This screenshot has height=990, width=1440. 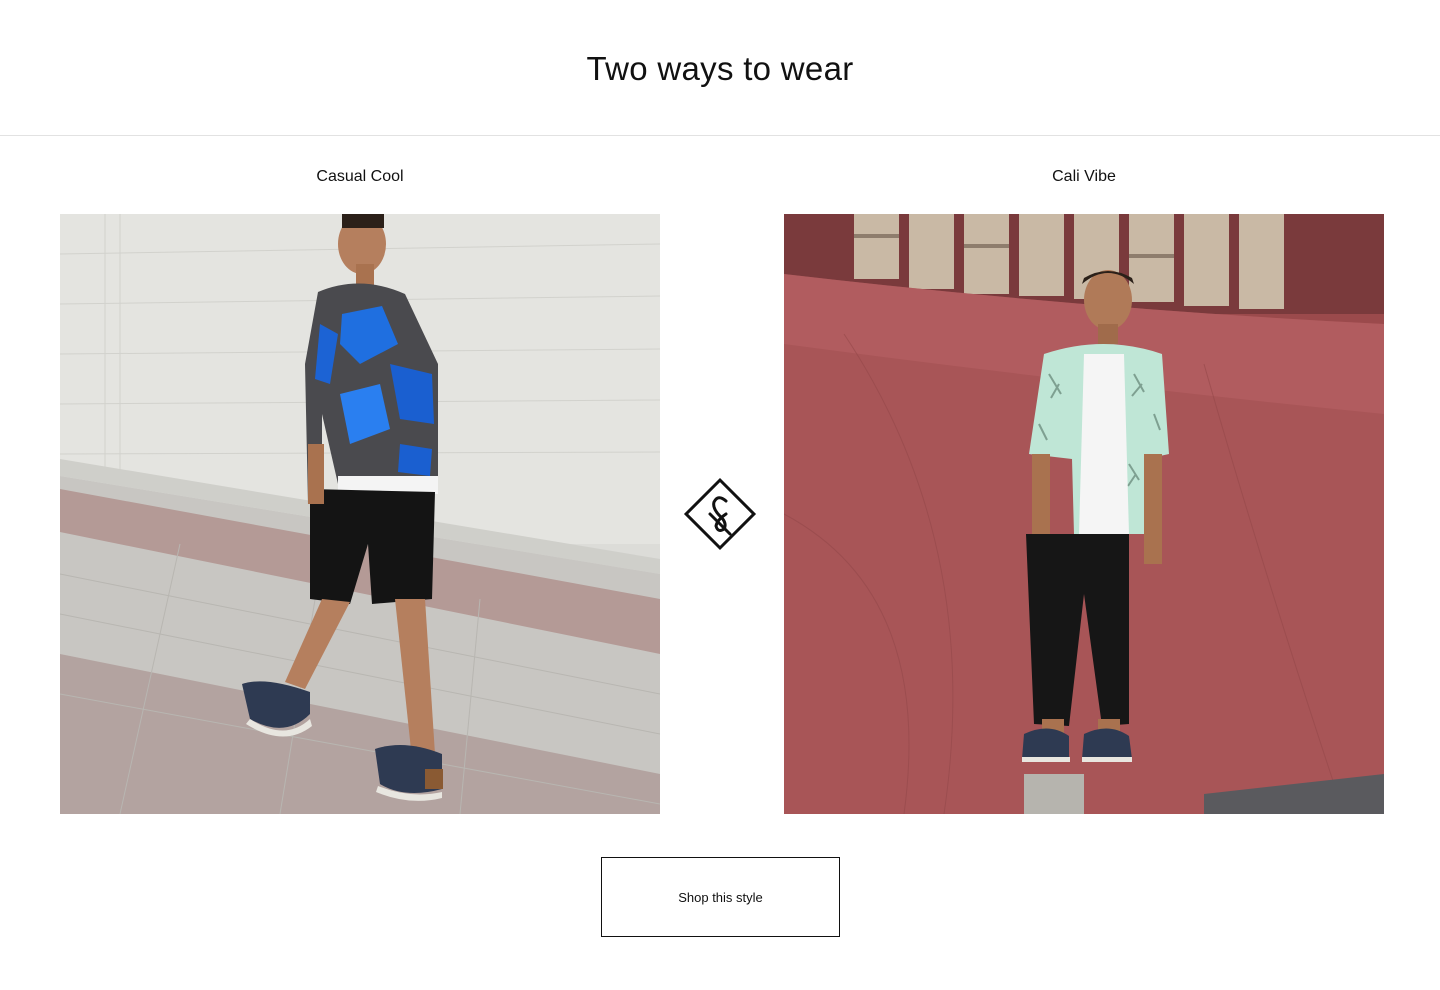 I want to click on page-header: Two ways to wear, so click(x=720, y=68).